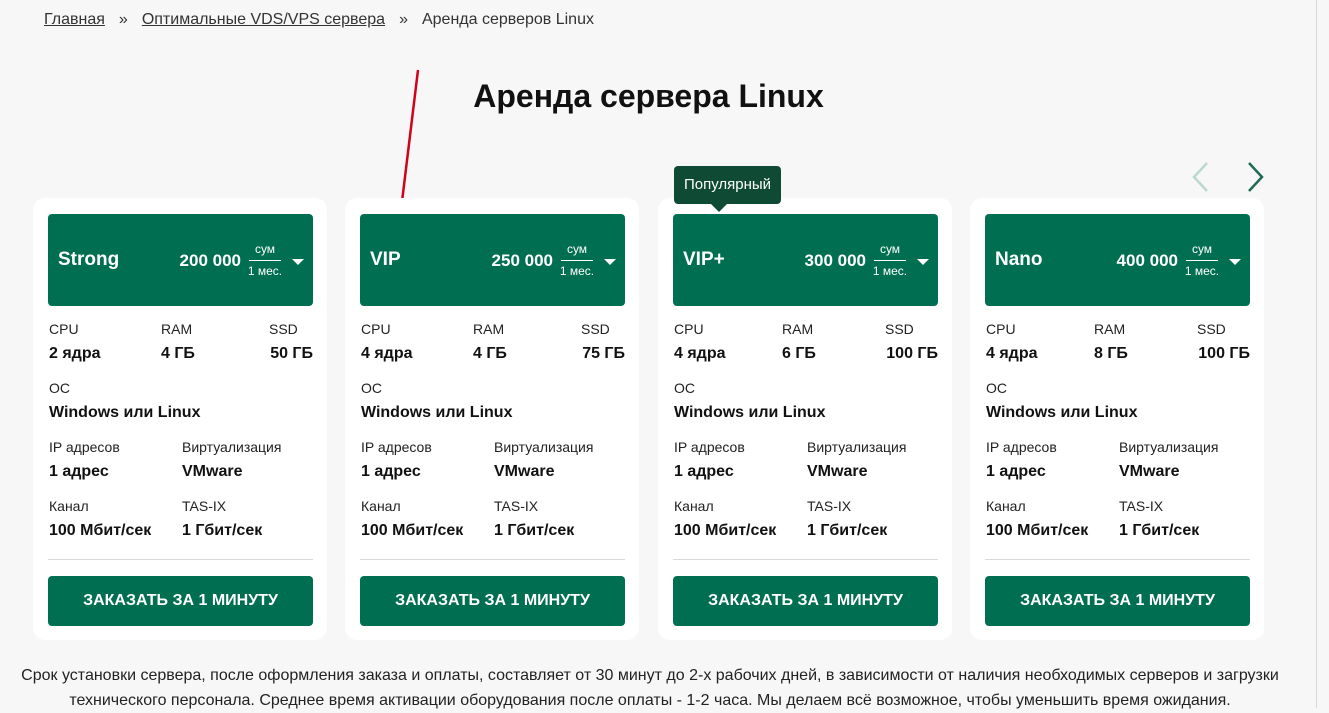 The image size is (1329, 713). What do you see at coordinates (291, 353) in the screenshot?
I see `ssd-value: 50 ГБ` at bounding box center [291, 353].